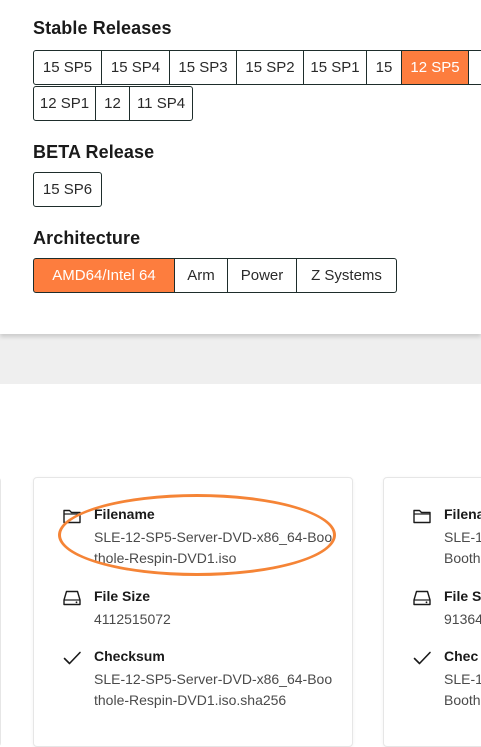 The height and width of the screenshot is (747, 481). What do you see at coordinates (132, 619) in the screenshot?
I see `filesize-value: 4112515072` at bounding box center [132, 619].